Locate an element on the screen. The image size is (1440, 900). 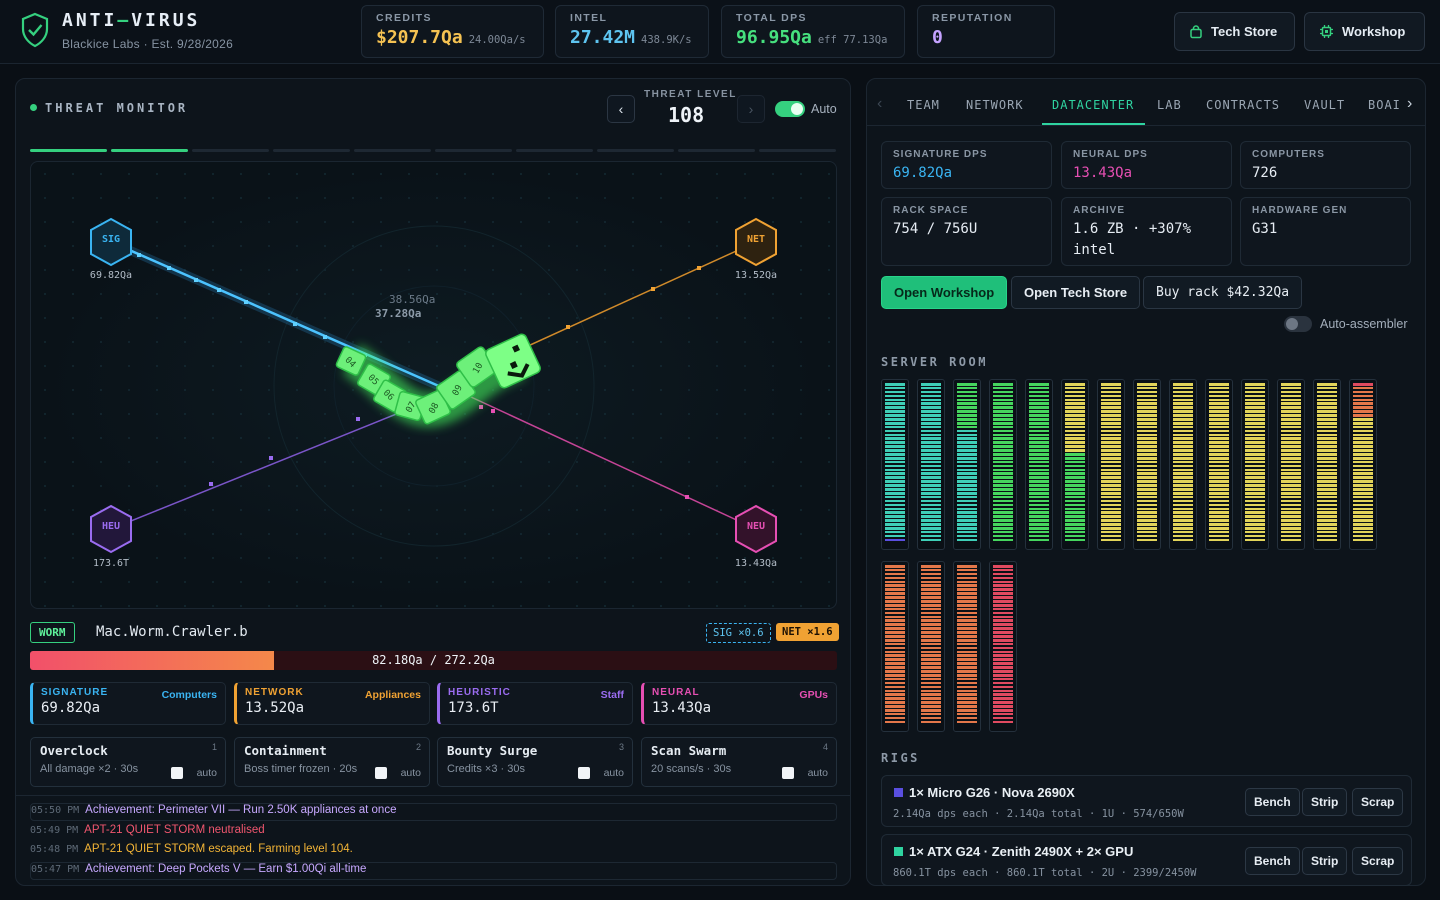
threat-next-button: › is located at coordinates (751, 109).